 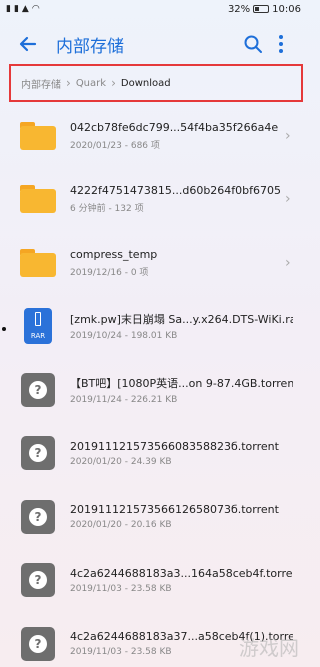 I want to click on file-name: 20191112157356612658073б.torrent, so click(x=174, y=510).